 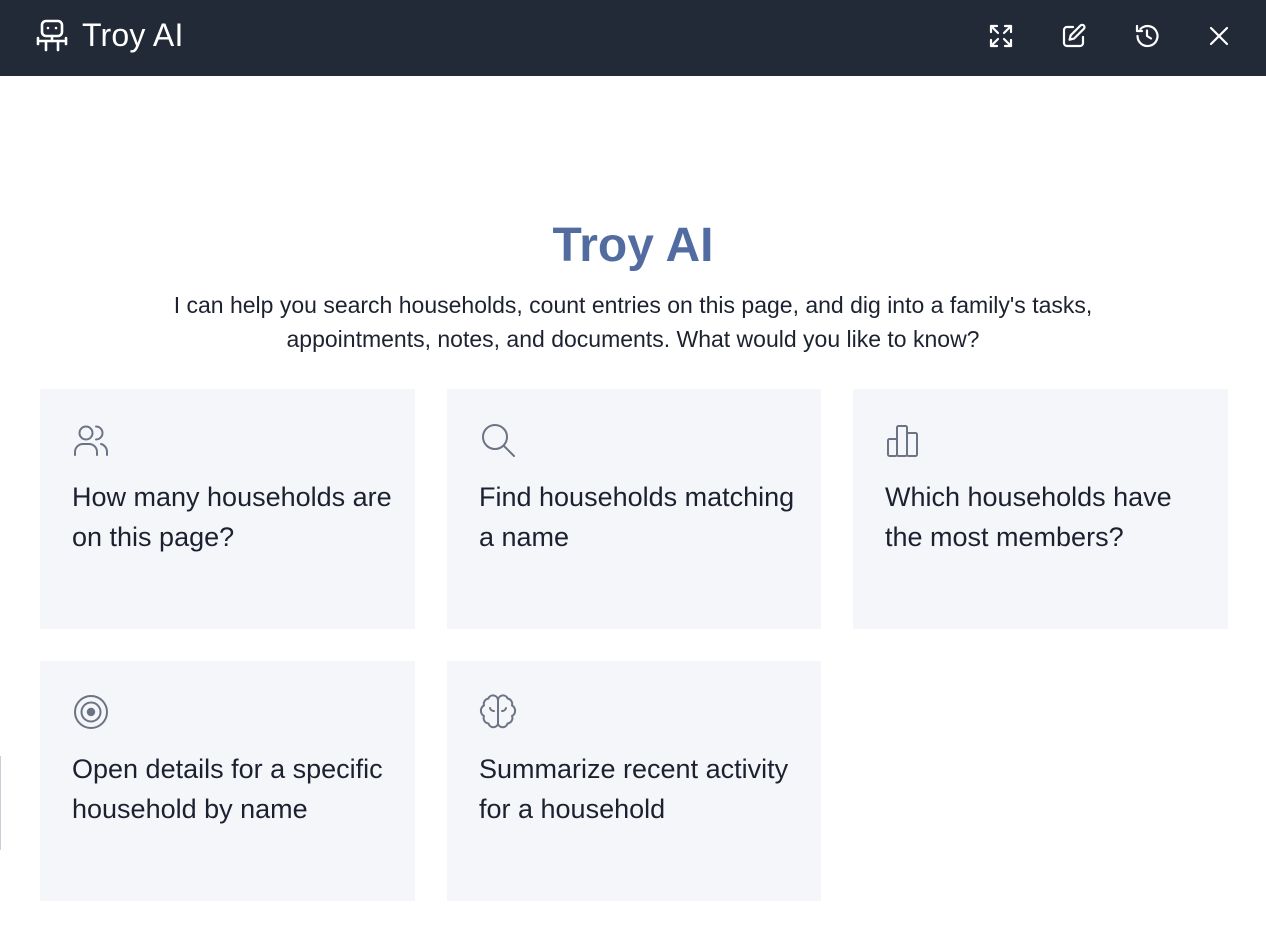 I want to click on robot-icon, so click(x=52, y=35).